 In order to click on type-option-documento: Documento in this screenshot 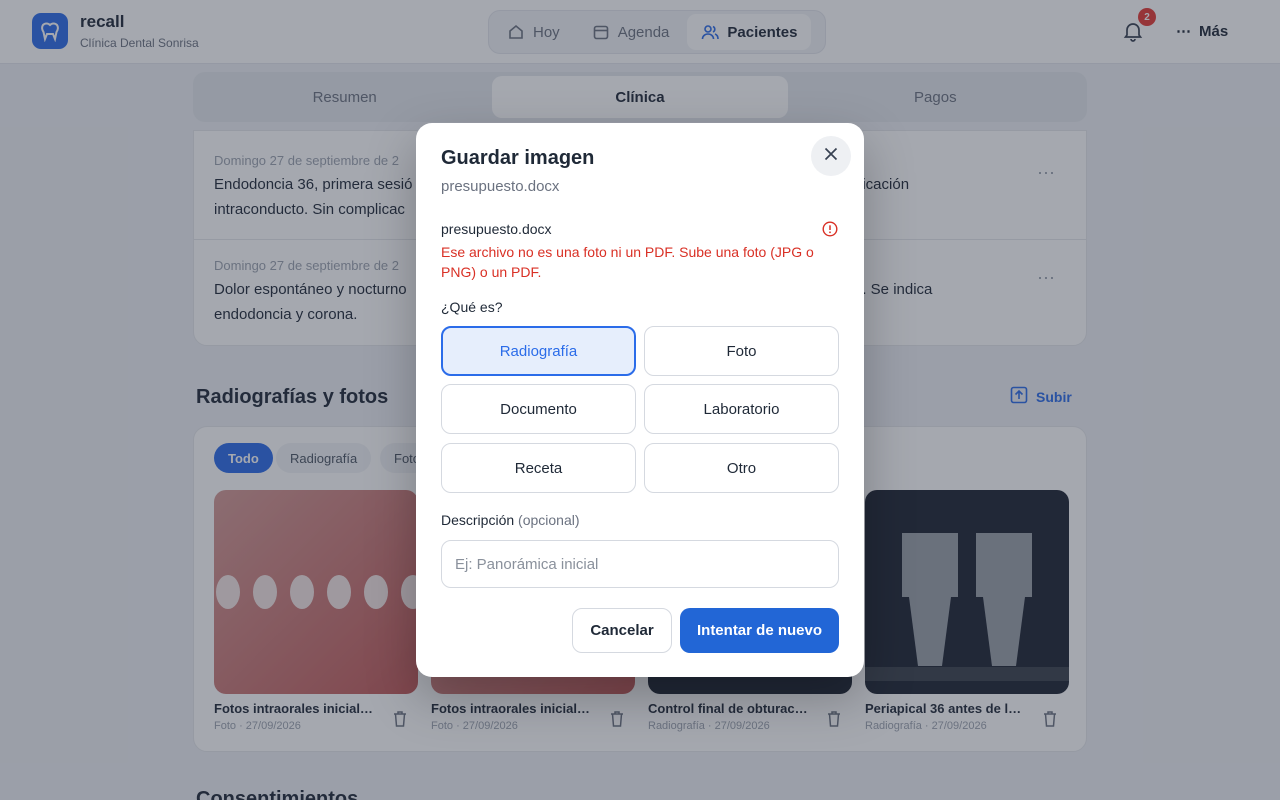, I will do `click(538, 409)`.